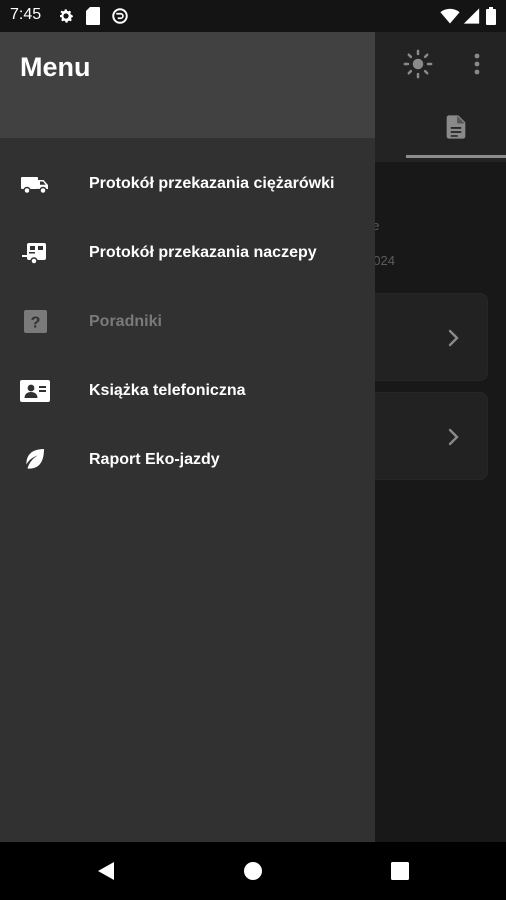 This screenshot has width=506, height=900. What do you see at coordinates (471, 16) in the screenshot?
I see `cellular-signal-icon` at bounding box center [471, 16].